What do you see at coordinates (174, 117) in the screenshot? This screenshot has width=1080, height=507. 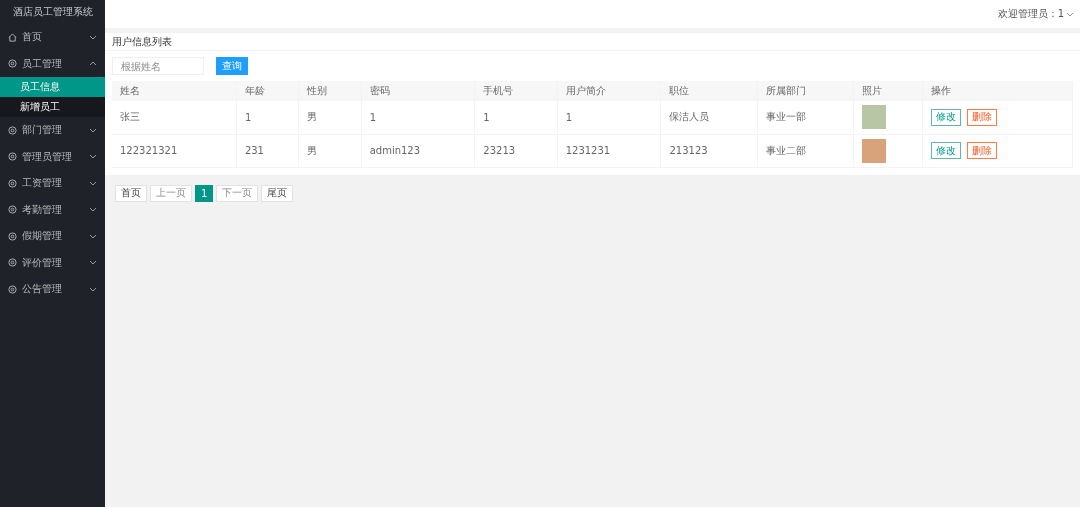 I see `table-cell: 张三` at bounding box center [174, 117].